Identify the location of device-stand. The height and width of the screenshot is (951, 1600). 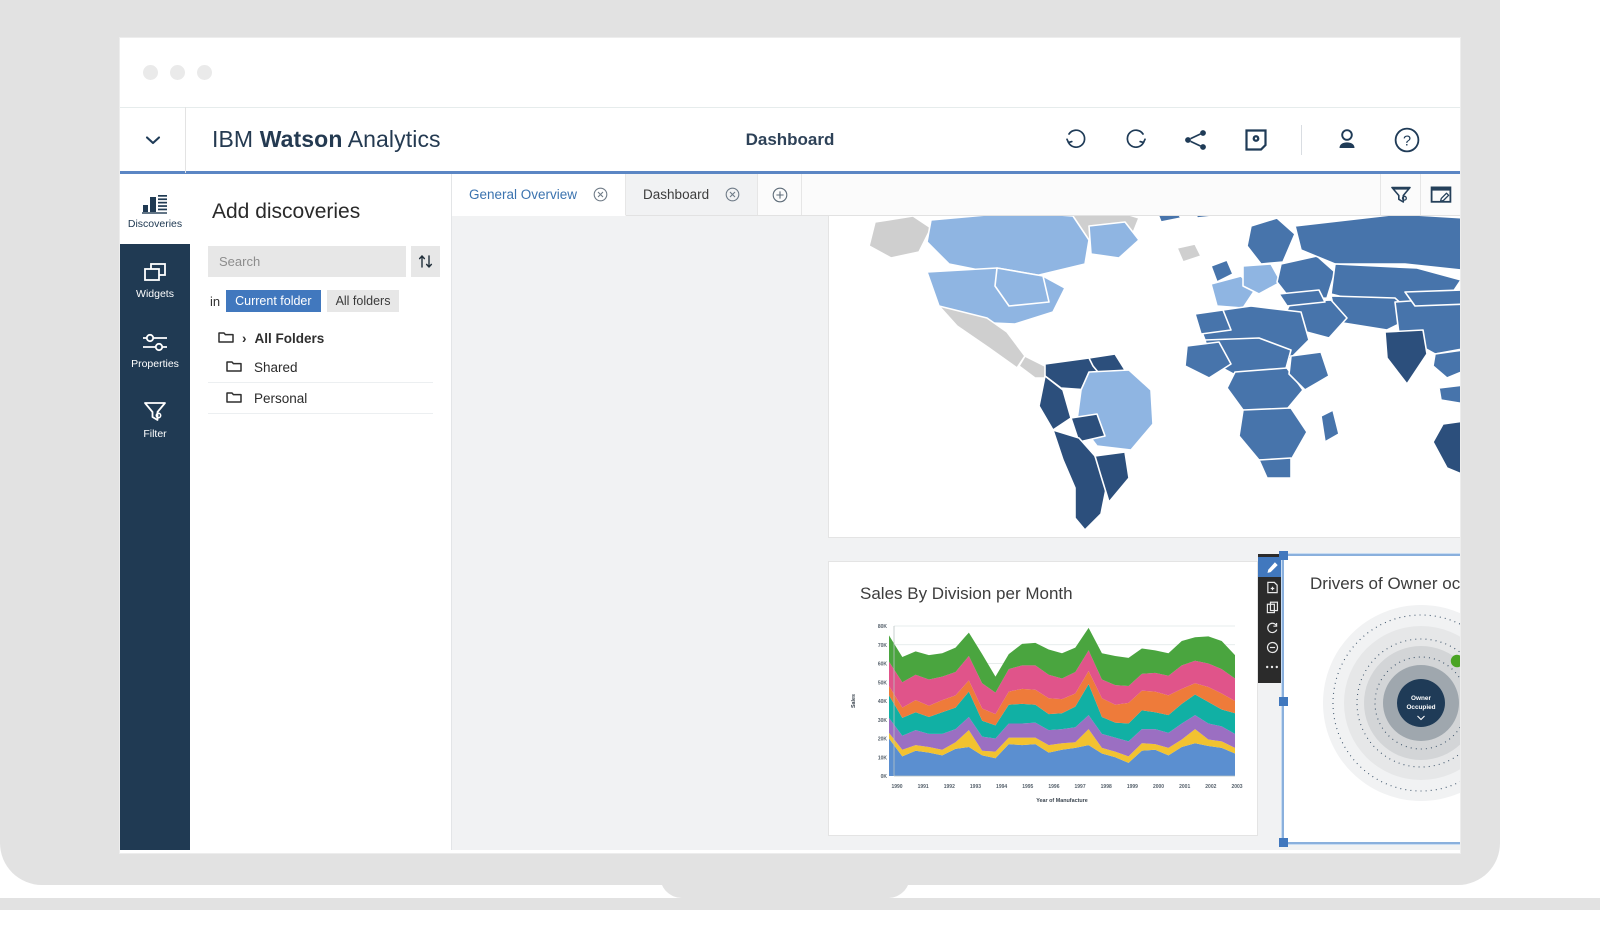
(785, 879).